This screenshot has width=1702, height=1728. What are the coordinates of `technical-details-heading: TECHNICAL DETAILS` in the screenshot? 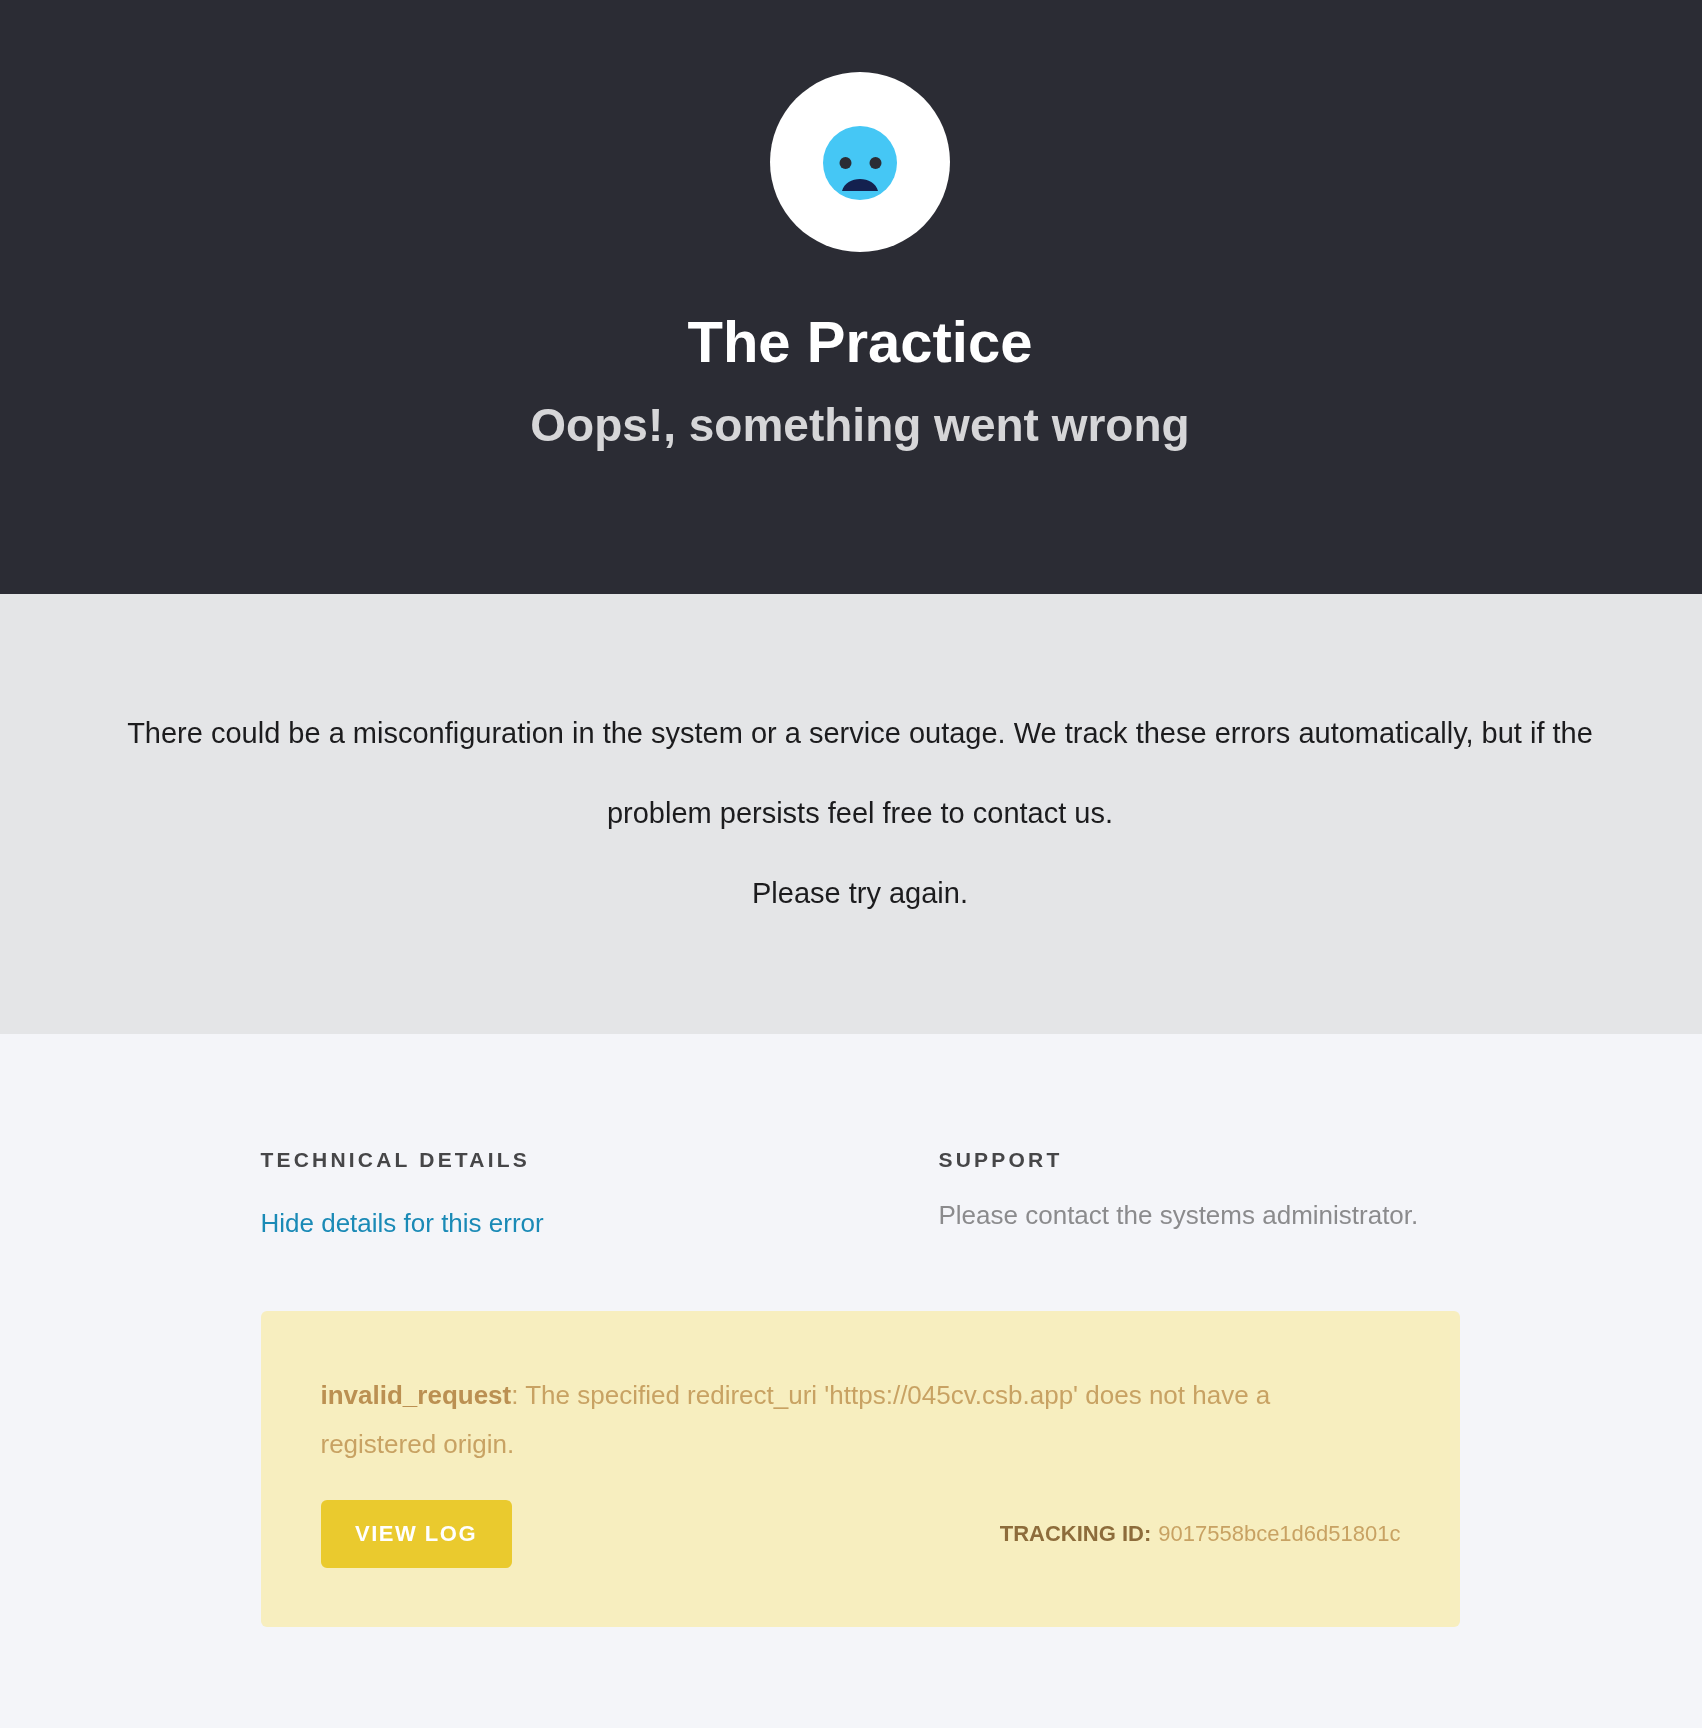 It's located at (395, 1159).